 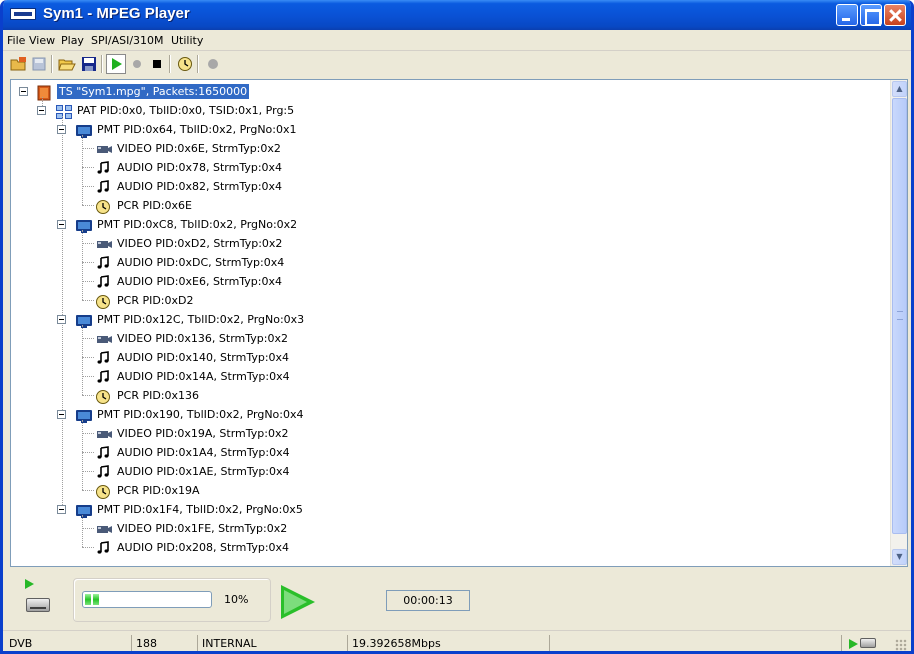 I want to click on scroll-thumb, so click(x=899, y=316).